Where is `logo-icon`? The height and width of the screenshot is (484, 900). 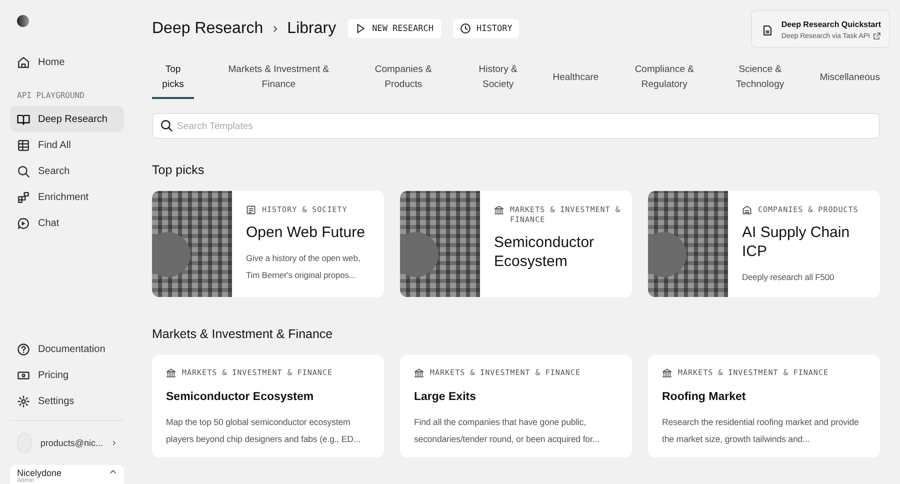
logo-icon is located at coordinates (23, 21).